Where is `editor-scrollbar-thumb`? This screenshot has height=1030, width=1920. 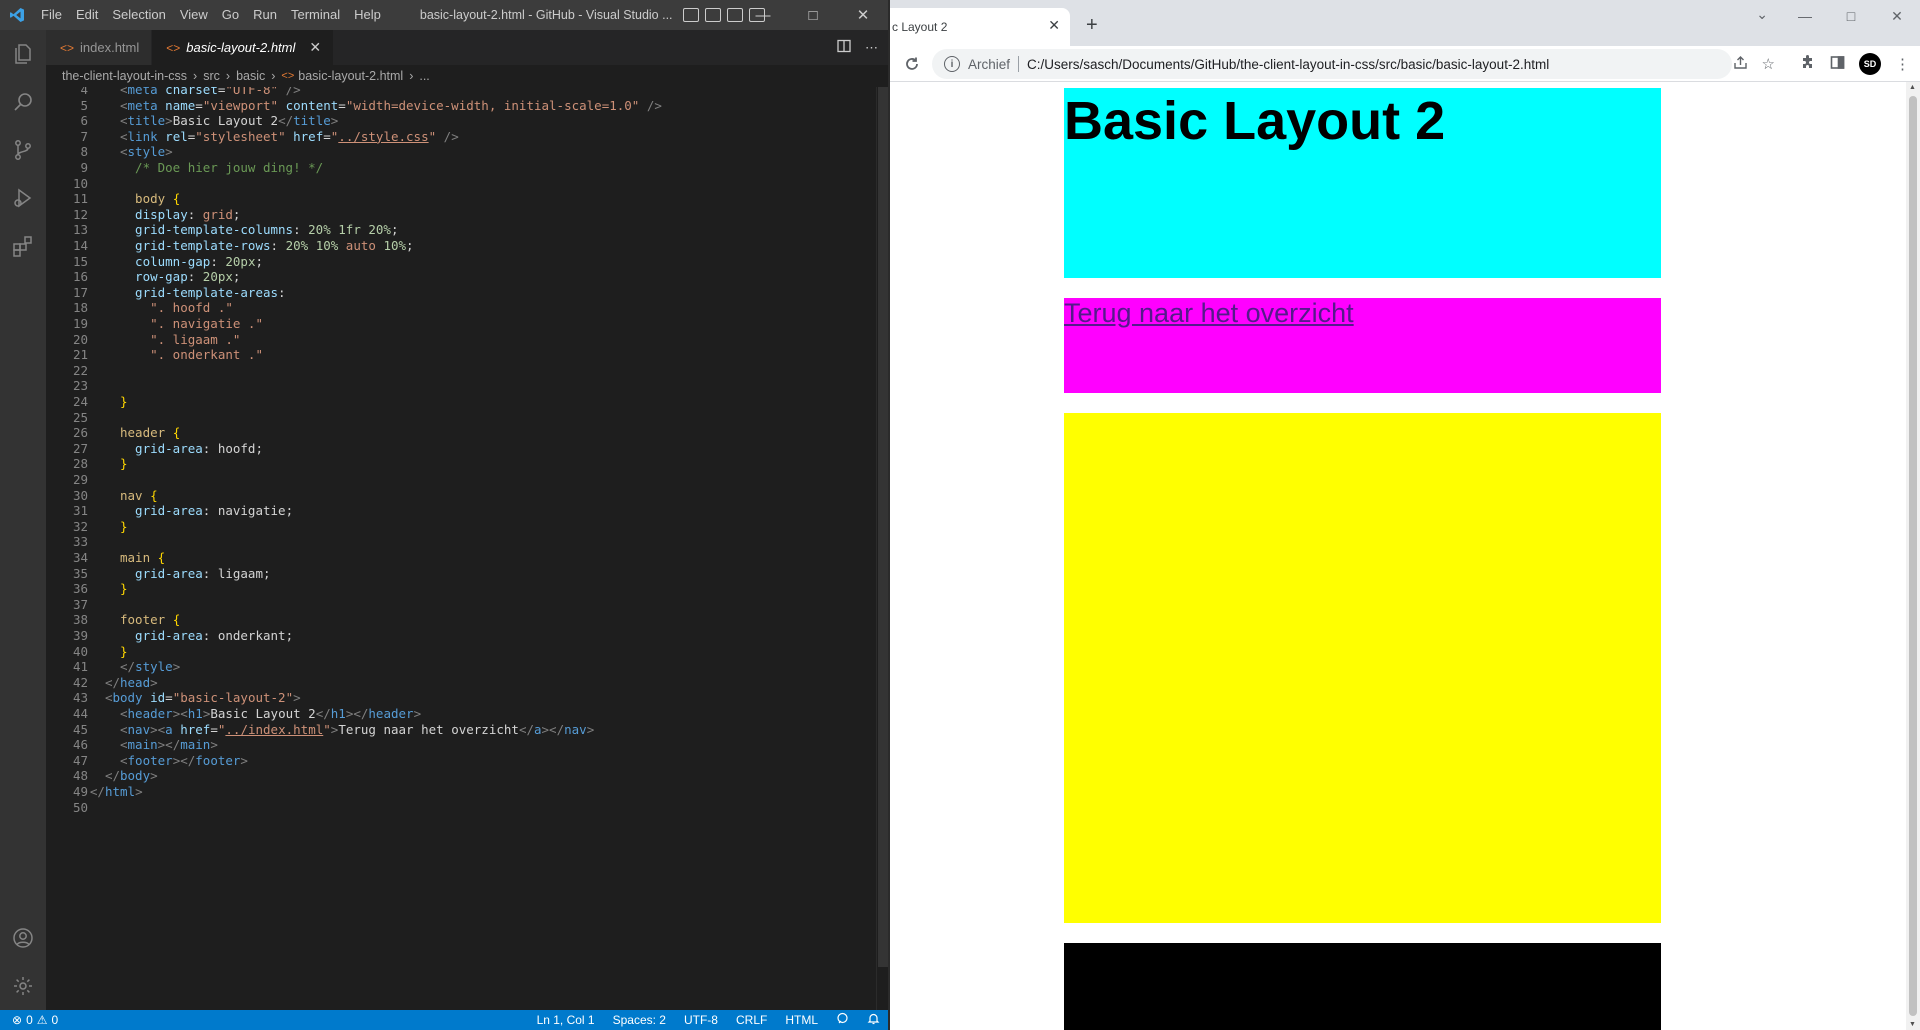 editor-scrollbar-thumb is located at coordinates (883, 527).